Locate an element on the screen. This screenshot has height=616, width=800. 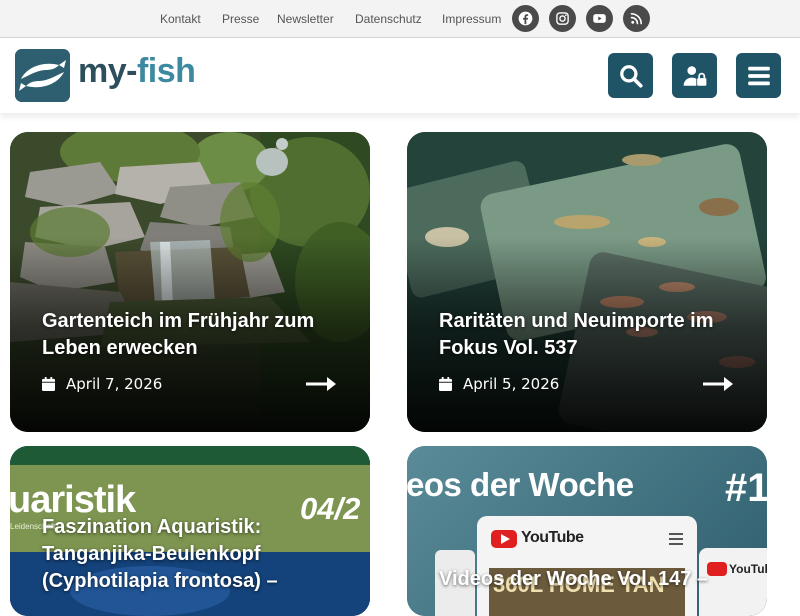
nav-link-datenschutz: Datenschutz is located at coordinates (388, 19).